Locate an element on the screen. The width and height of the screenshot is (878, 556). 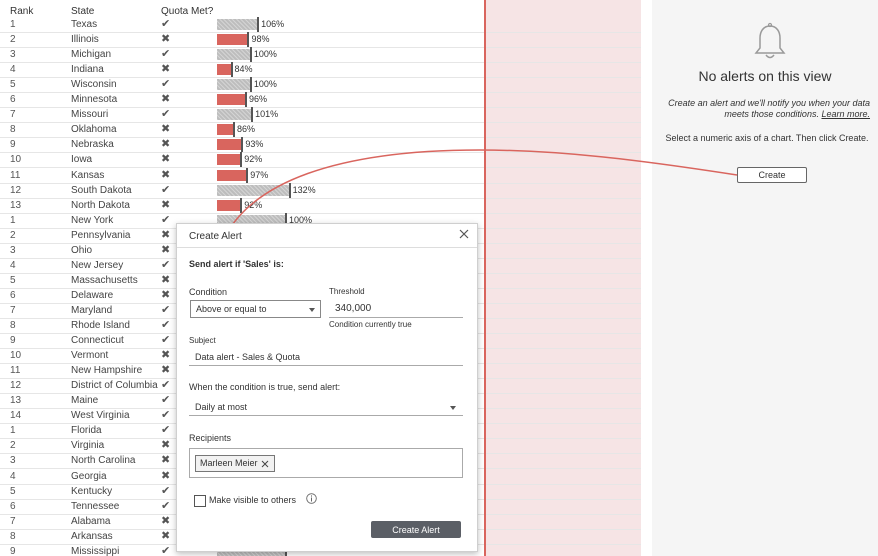
create-alert-button: Create Alert is located at coordinates (416, 529).